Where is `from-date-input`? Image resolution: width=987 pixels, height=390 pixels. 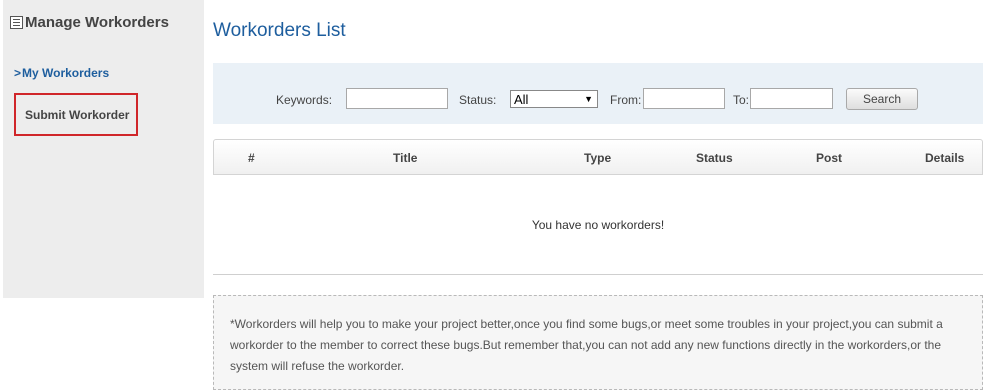
from-date-input is located at coordinates (684, 98).